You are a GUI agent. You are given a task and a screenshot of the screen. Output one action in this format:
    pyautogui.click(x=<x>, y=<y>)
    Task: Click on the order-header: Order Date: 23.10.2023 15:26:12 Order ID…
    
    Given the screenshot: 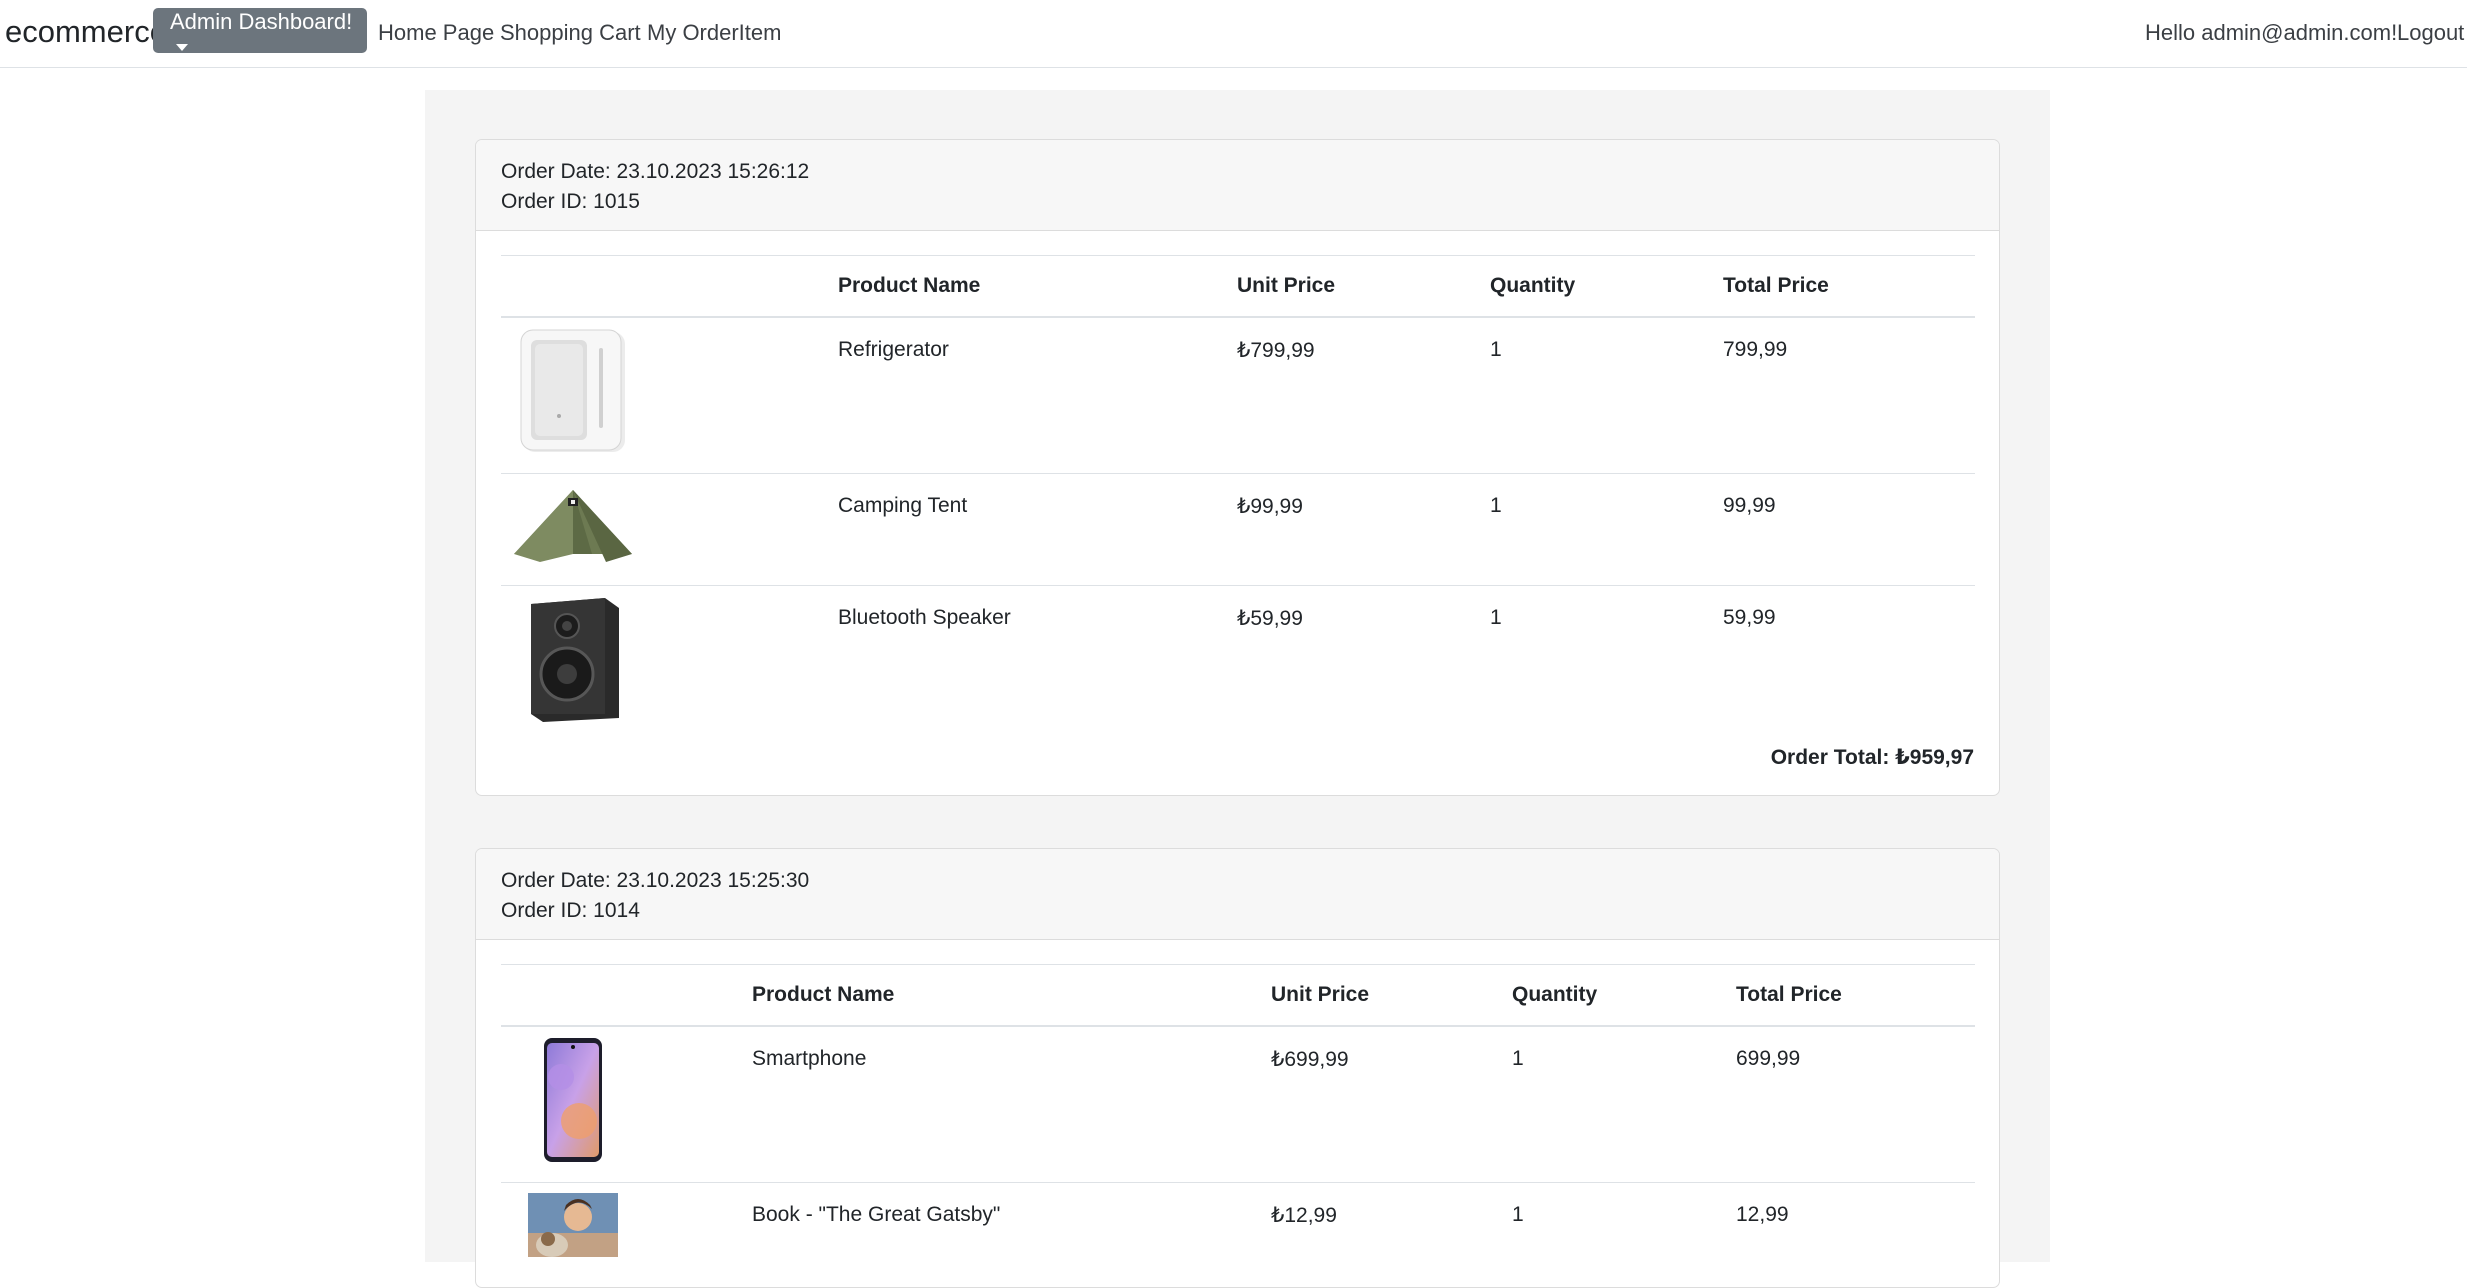 What is the action you would take?
    pyautogui.click(x=1237, y=185)
    